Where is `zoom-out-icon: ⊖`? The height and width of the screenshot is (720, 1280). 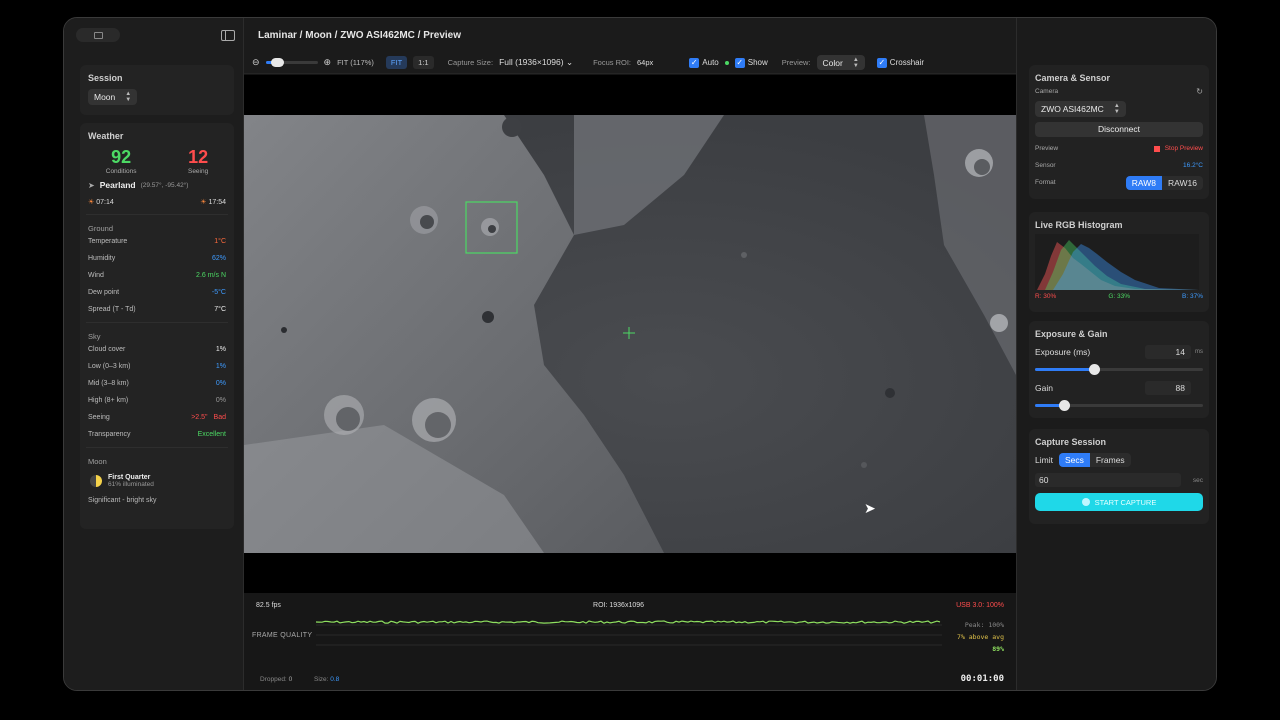
zoom-out-icon: ⊖ is located at coordinates (256, 62).